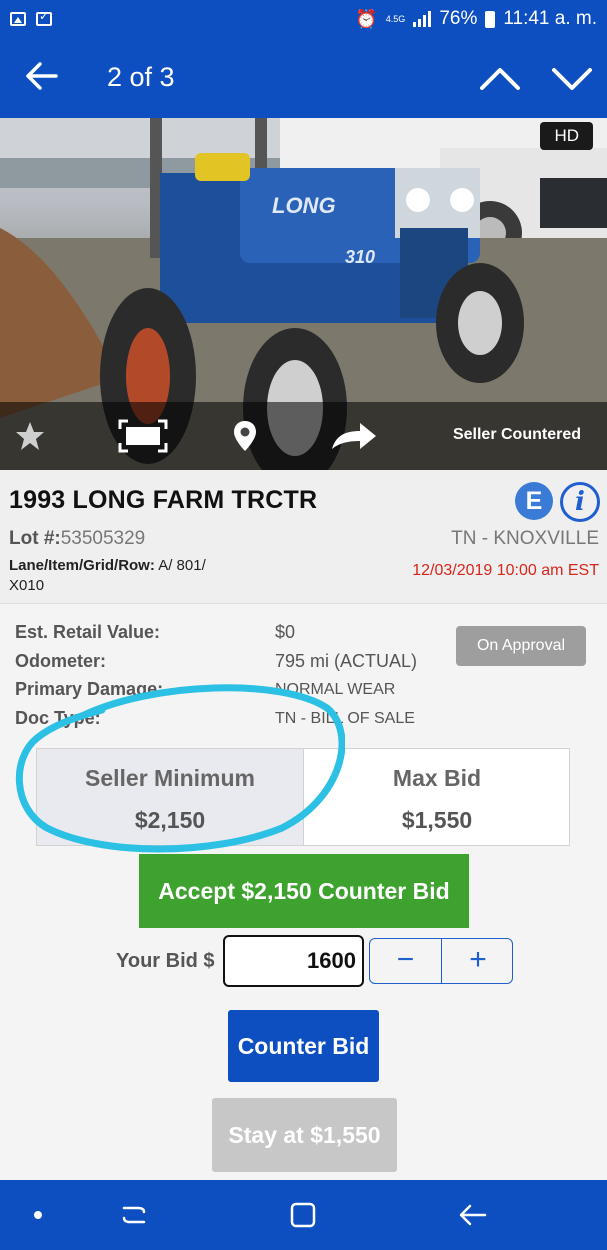 This screenshot has height=1250, width=607. What do you see at coordinates (354, 436) in the screenshot?
I see `share-arrow-icon` at bounding box center [354, 436].